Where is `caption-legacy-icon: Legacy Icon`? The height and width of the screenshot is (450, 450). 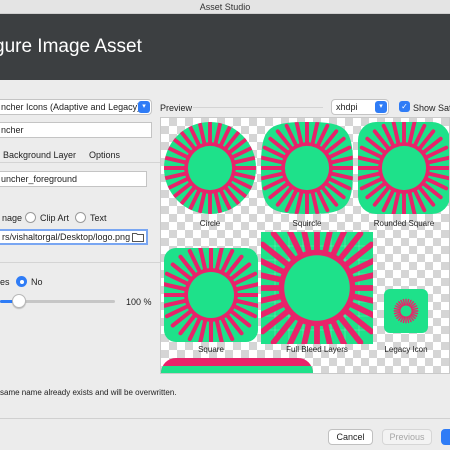
caption-legacy-icon: Legacy Icon is located at coordinates (406, 349).